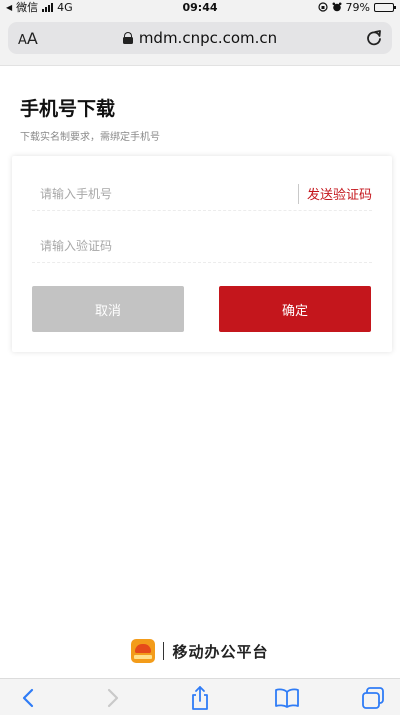 Image resolution: width=400 pixels, height=715 pixels. What do you see at coordinates (127, 38) in the screenshot?
I see `lock-icon` at bounding box center [127, 38].